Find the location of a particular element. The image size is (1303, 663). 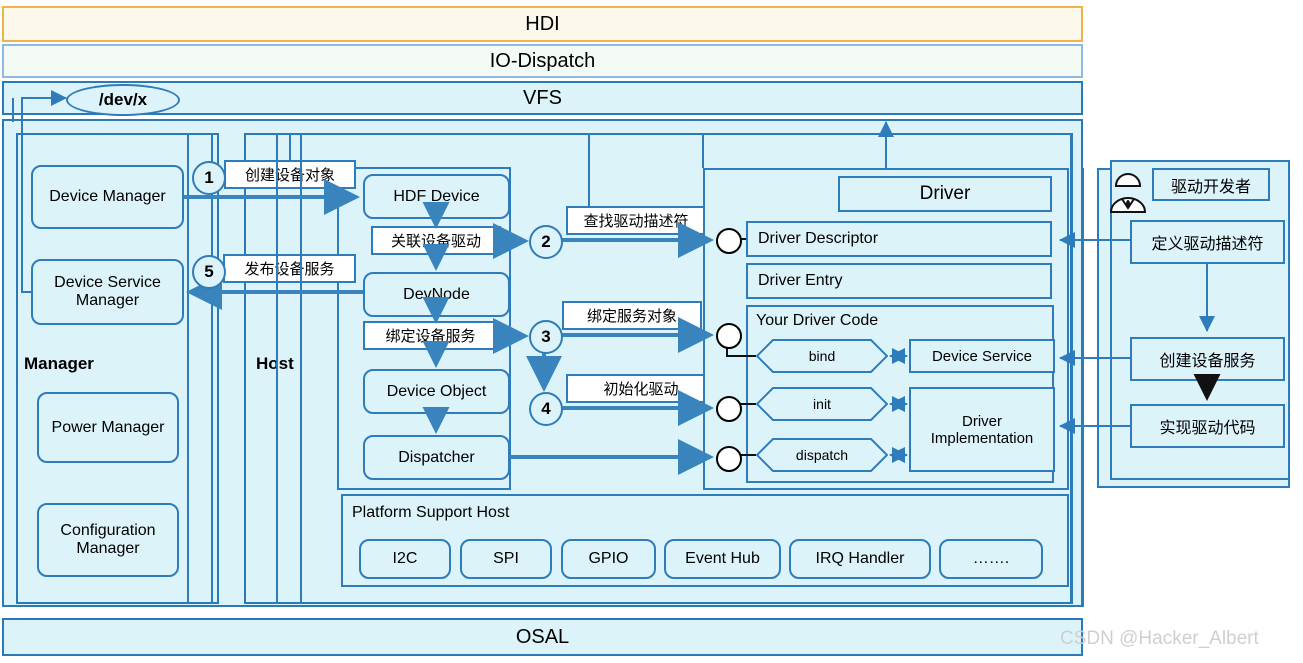

developer-role-box: 驱动开发者 is located at coordinates (1211, 184).